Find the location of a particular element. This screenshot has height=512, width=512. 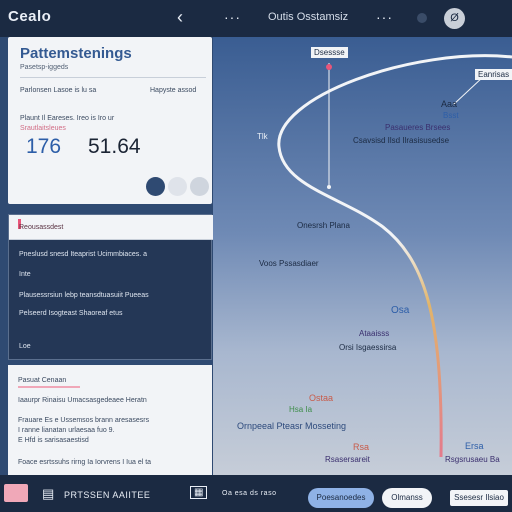

map-label: Ersa is located at coordinates (474, 446).